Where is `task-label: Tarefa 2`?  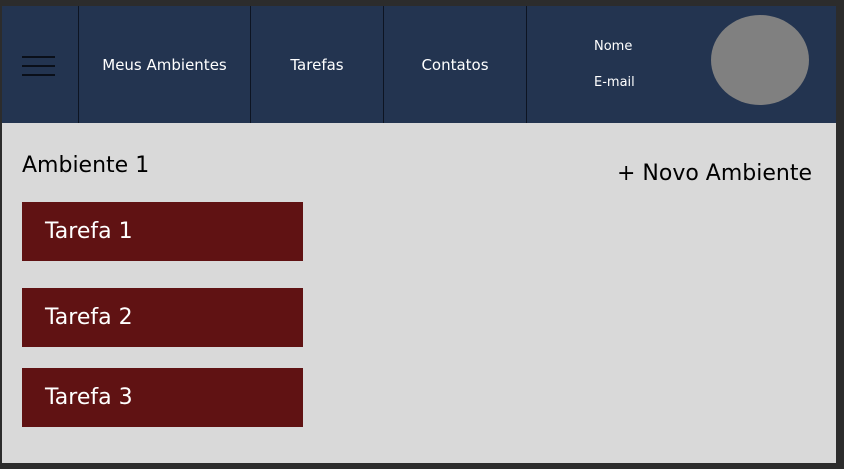 task-label: Tarefa 2 is located at coordinates (89, 317).